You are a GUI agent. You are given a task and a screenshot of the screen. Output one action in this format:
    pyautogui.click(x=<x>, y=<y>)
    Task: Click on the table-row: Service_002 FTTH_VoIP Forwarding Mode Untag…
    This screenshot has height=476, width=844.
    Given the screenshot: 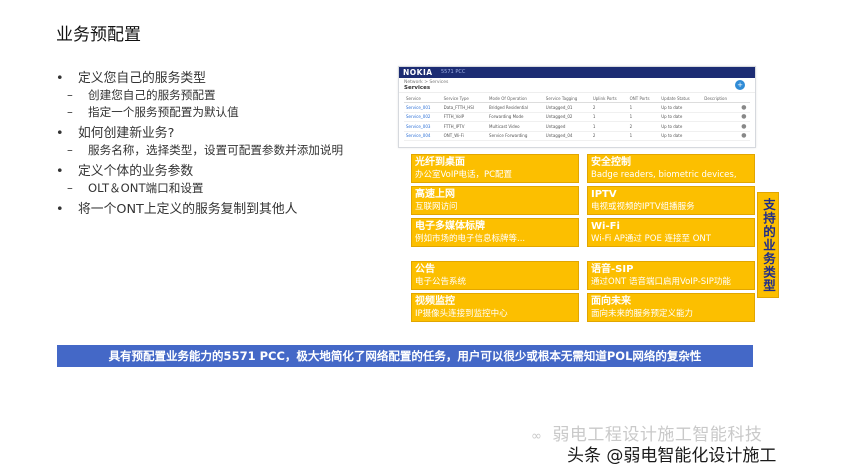 What is the action you would take?
    pyautogui.click(x=577, y=117)
    